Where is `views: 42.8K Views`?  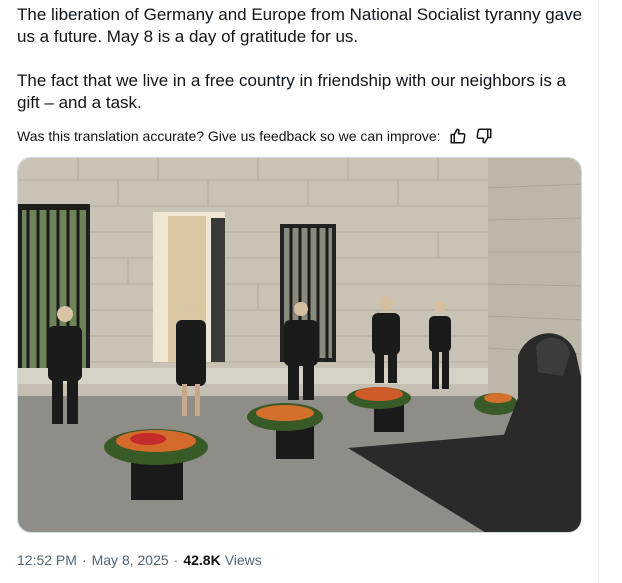
views: 42.8K Views is located at coordinates (222, 560).